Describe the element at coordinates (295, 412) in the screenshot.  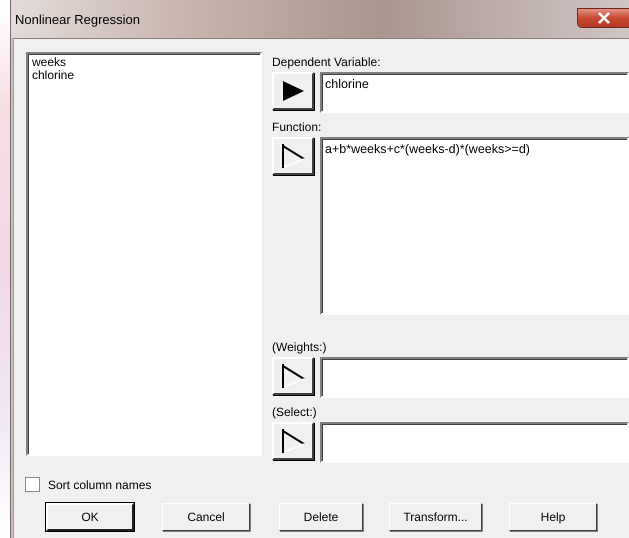
I see `field-label: (Select:)` at that location.